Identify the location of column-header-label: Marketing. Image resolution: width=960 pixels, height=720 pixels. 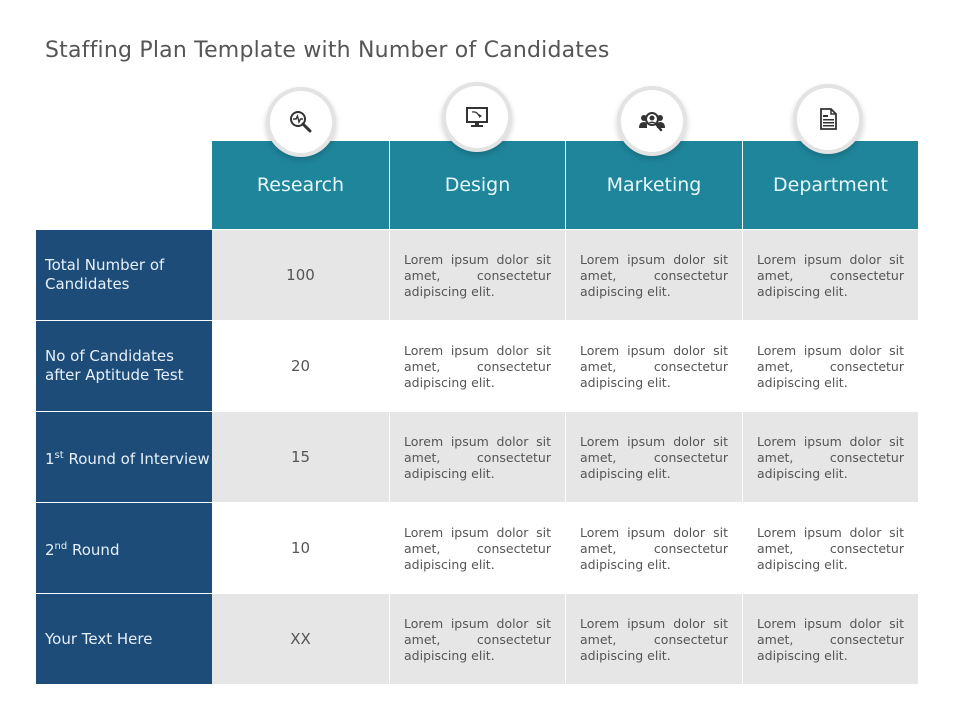
(654, 185).